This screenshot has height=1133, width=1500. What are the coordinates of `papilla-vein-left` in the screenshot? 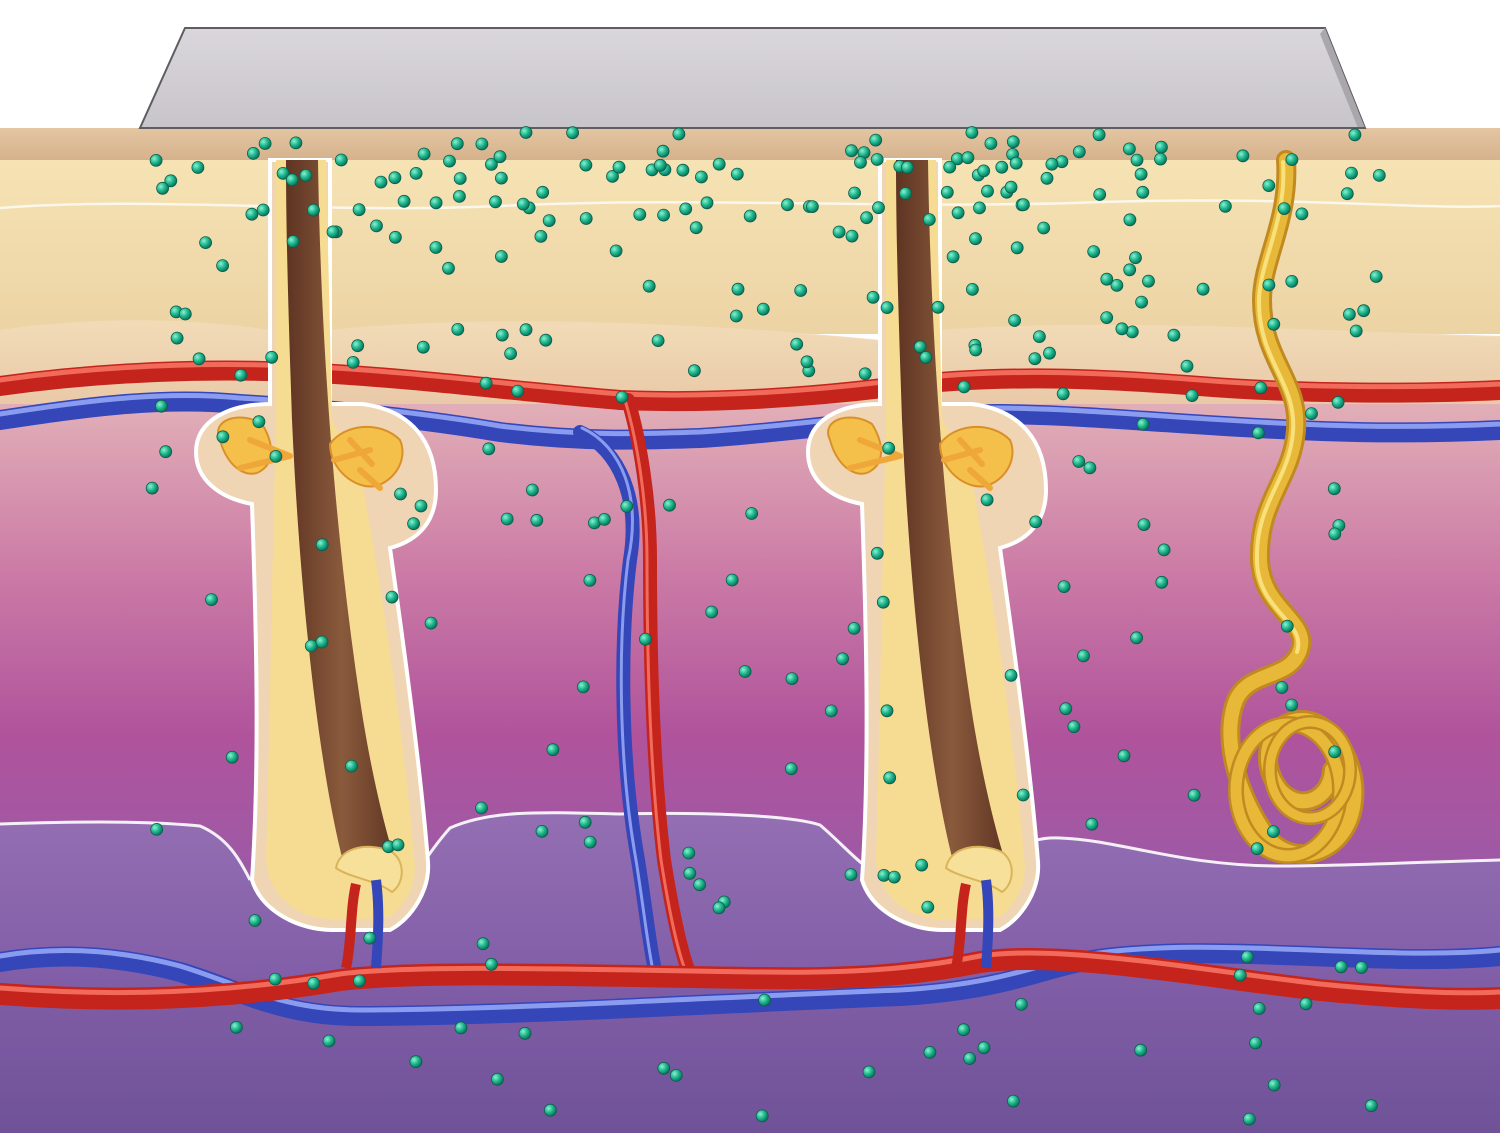 It's located at (377, 924).